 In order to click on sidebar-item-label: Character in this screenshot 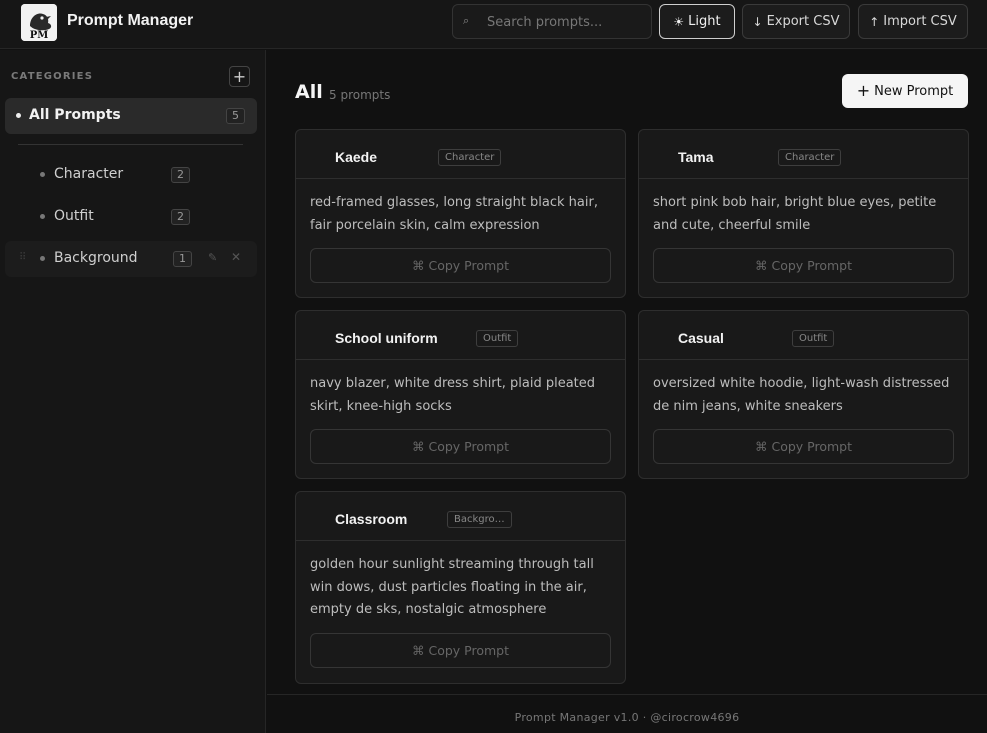, I will do `click(89, 174)`.